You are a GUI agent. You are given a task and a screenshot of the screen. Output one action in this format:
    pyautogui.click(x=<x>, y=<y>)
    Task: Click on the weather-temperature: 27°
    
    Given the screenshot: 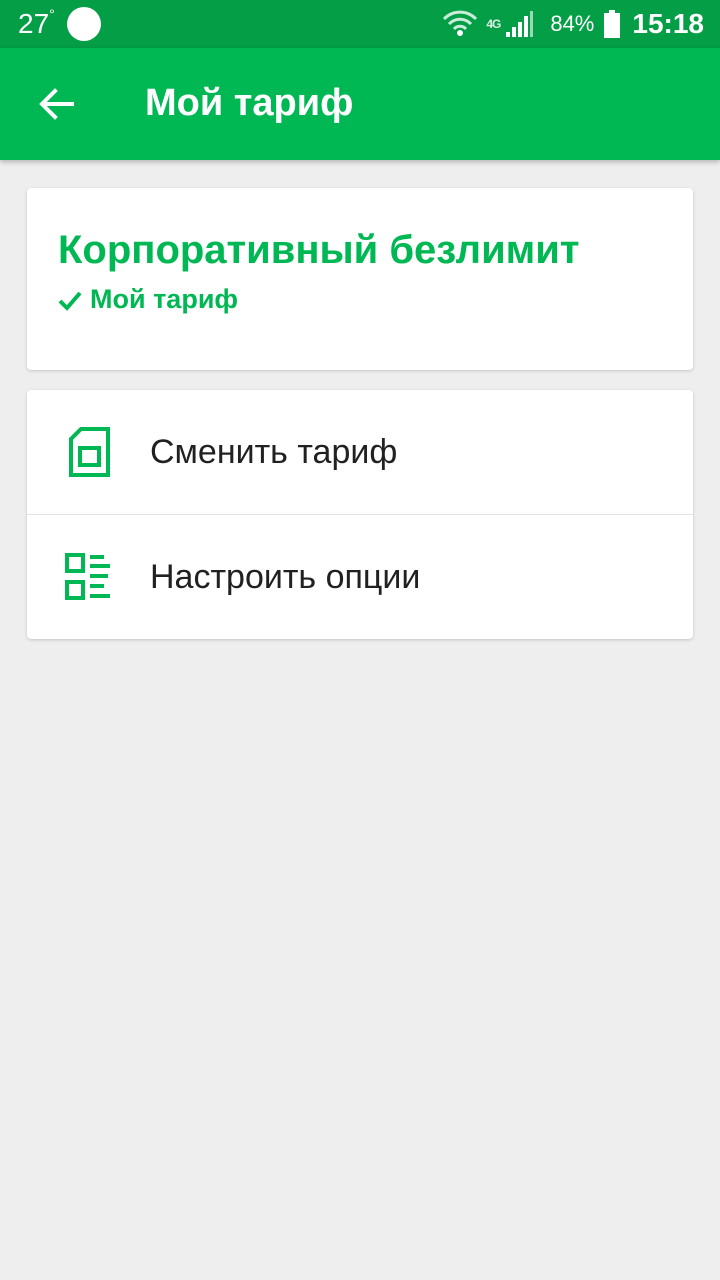 What is the action you would take?
    pyautogui.click(x=36, y=22)
    